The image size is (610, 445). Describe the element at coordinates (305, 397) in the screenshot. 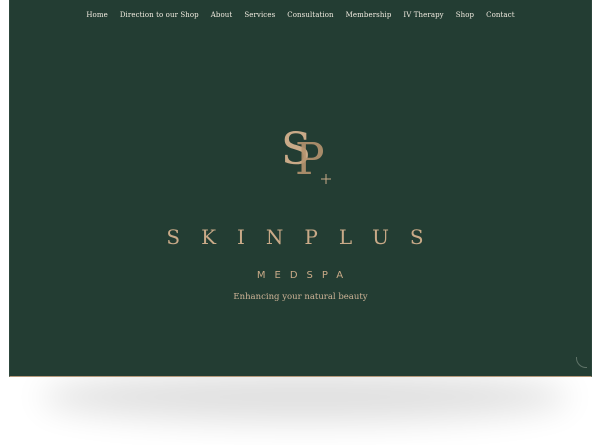

I see `page-shadow` at that location.